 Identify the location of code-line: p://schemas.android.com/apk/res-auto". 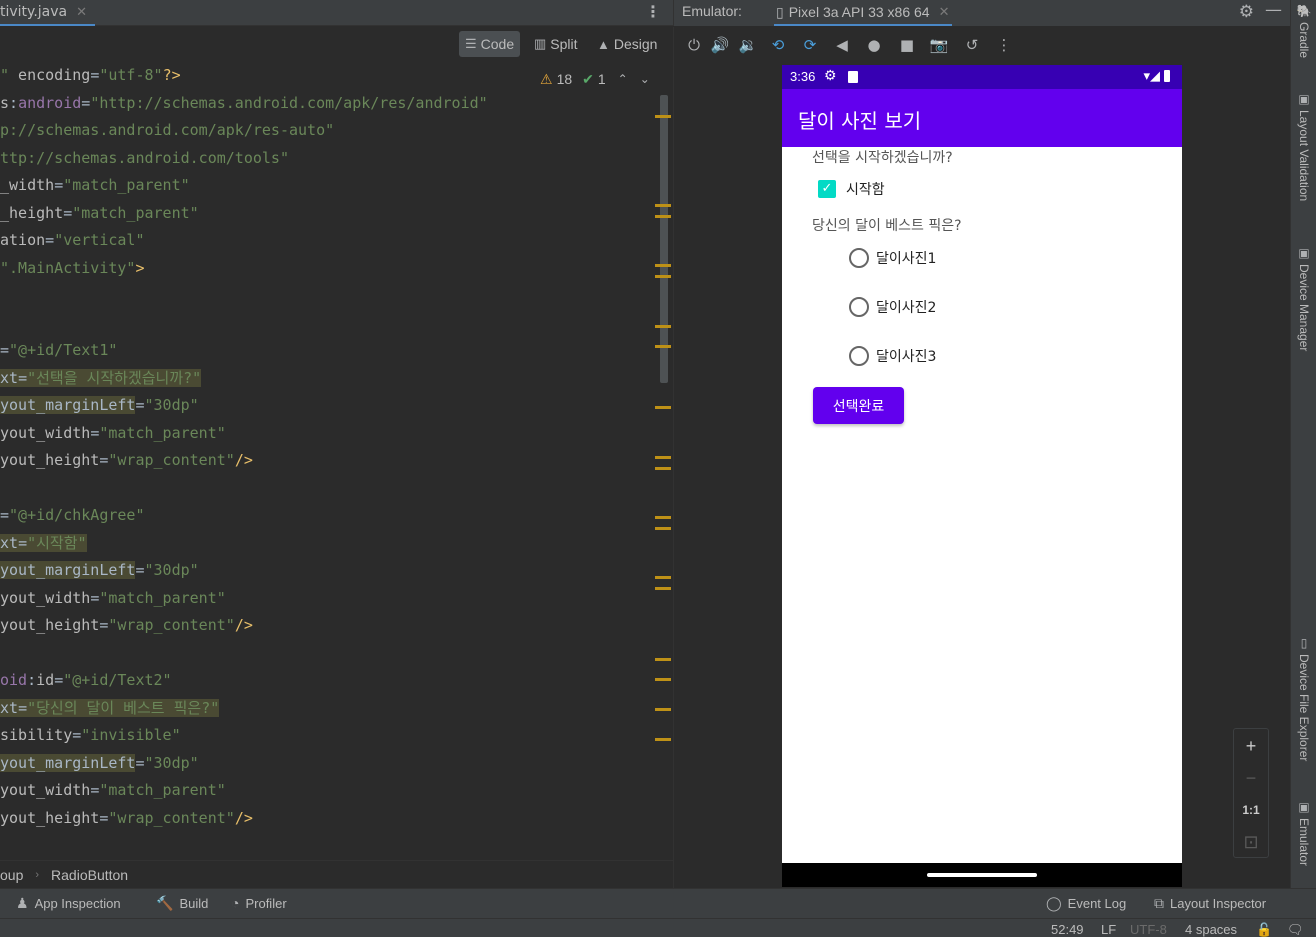
(167, 130).